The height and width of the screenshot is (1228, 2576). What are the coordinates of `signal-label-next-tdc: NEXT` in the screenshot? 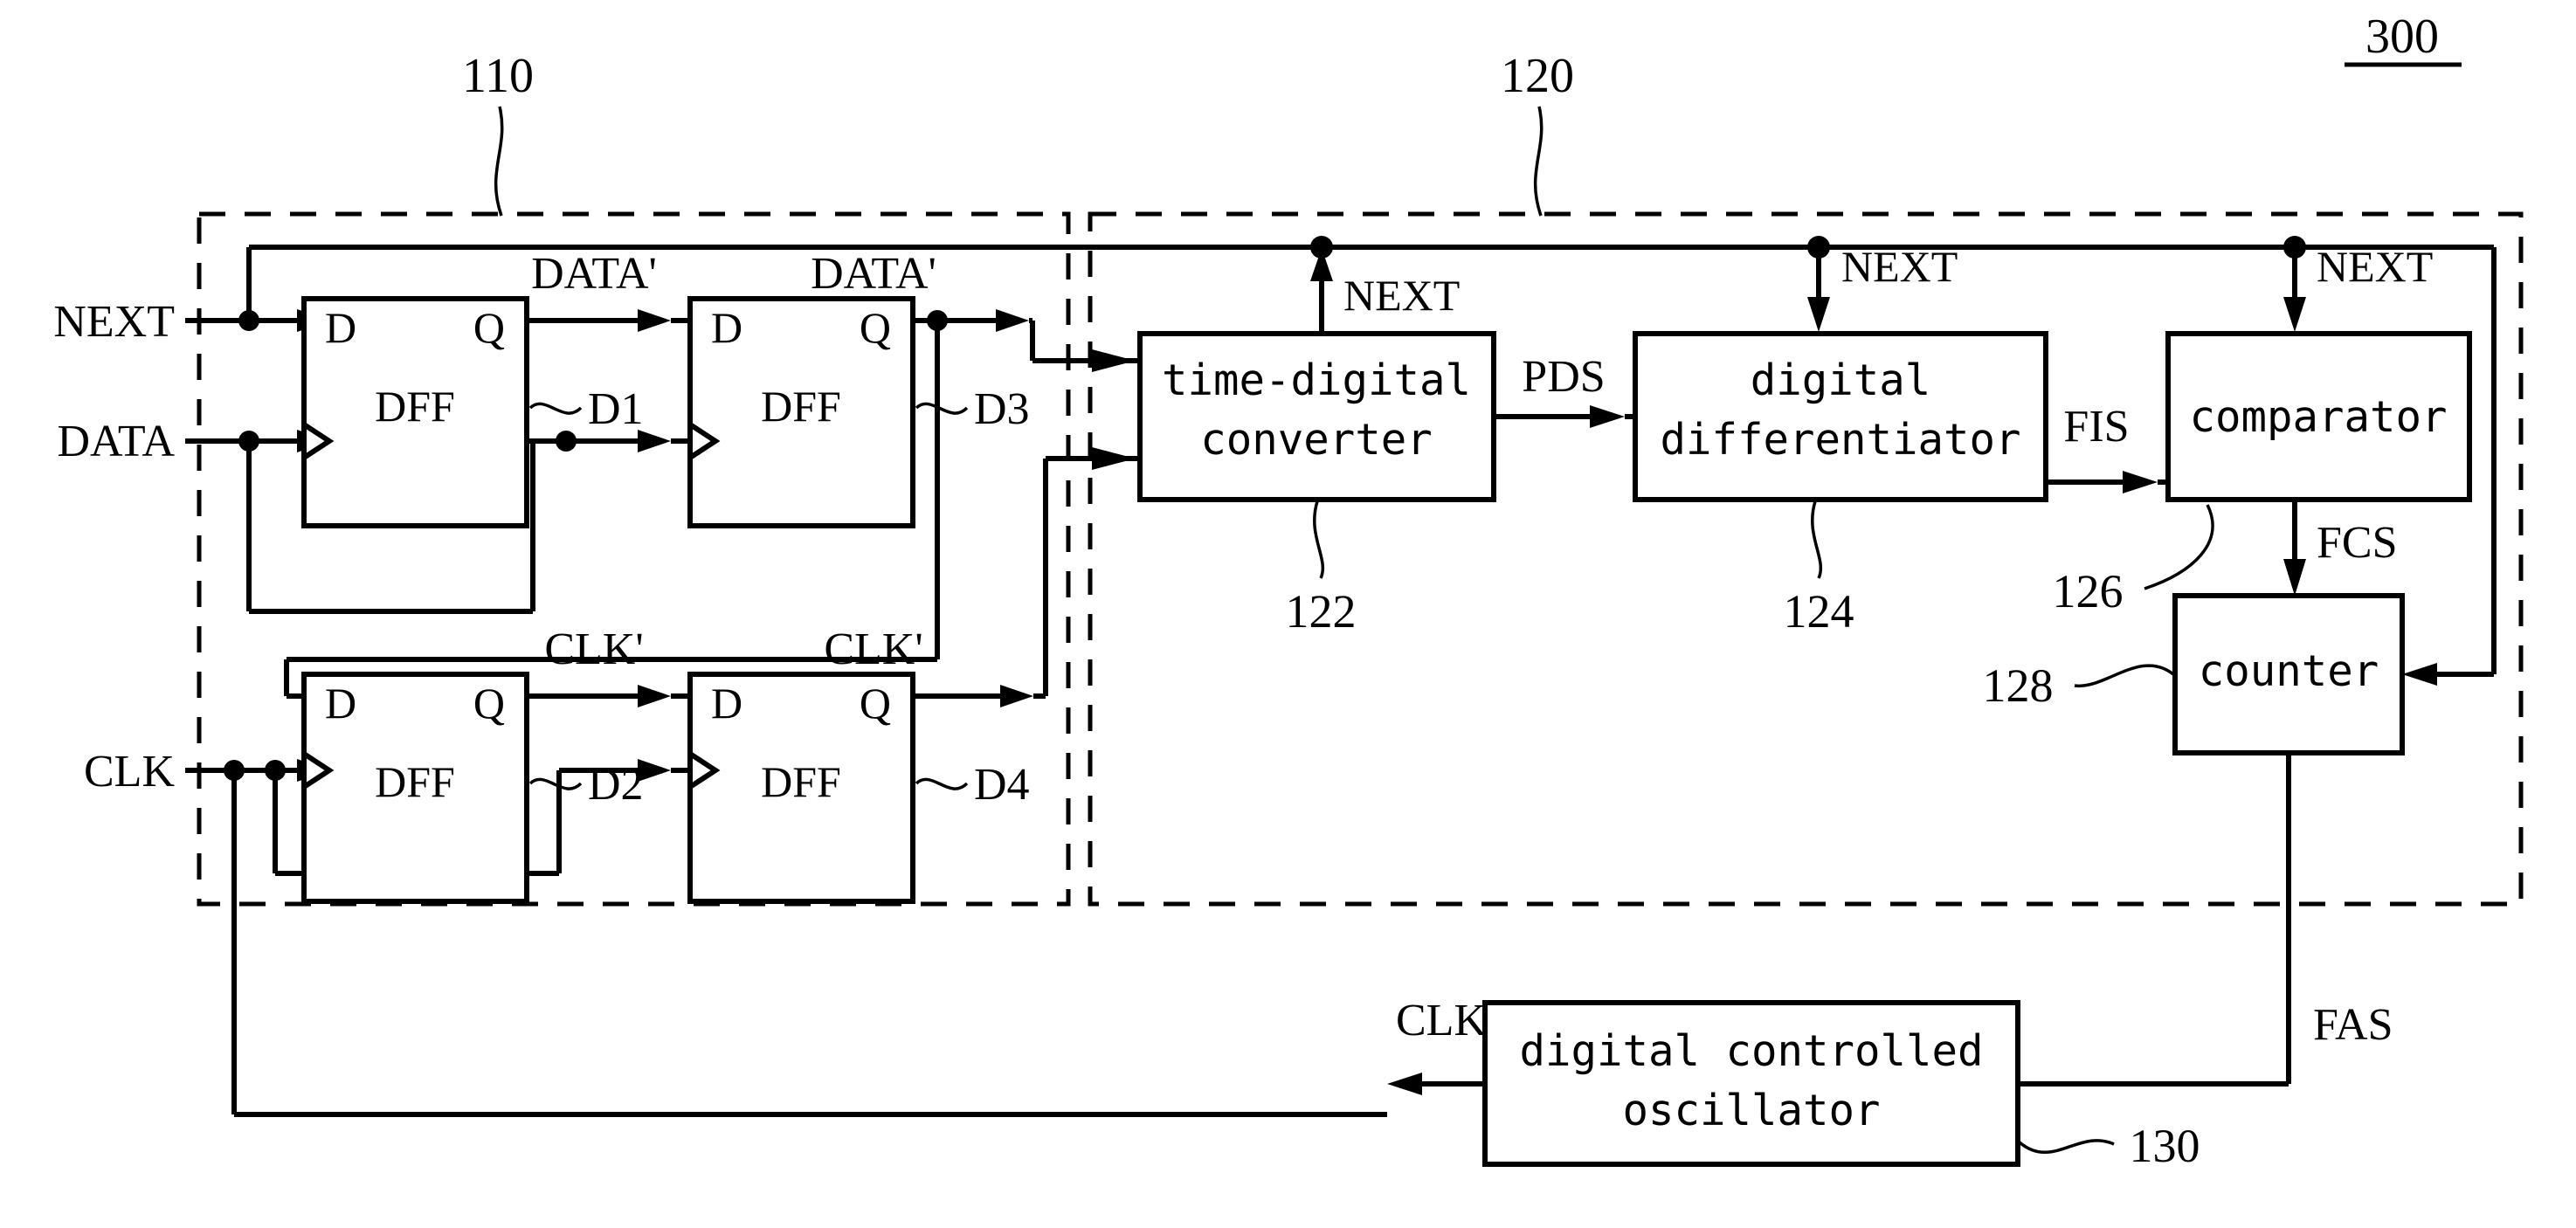 It's located at (1401, 295).